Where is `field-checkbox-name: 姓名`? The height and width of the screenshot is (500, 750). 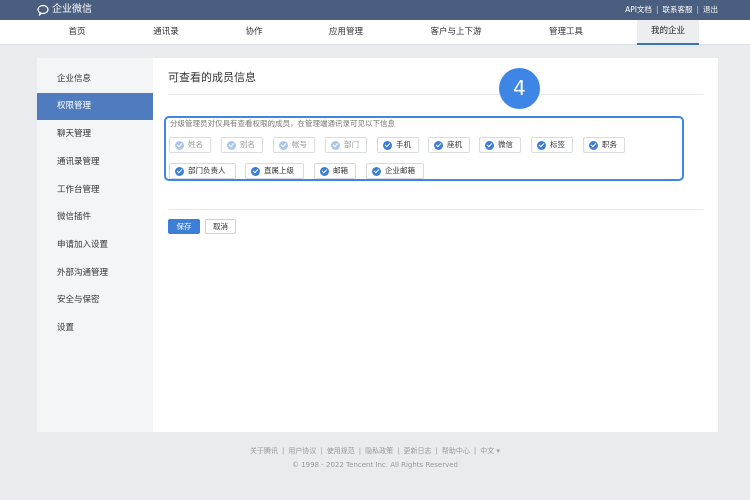 field-checkbox-name: 姓名 is located at coordinates (190, 145).